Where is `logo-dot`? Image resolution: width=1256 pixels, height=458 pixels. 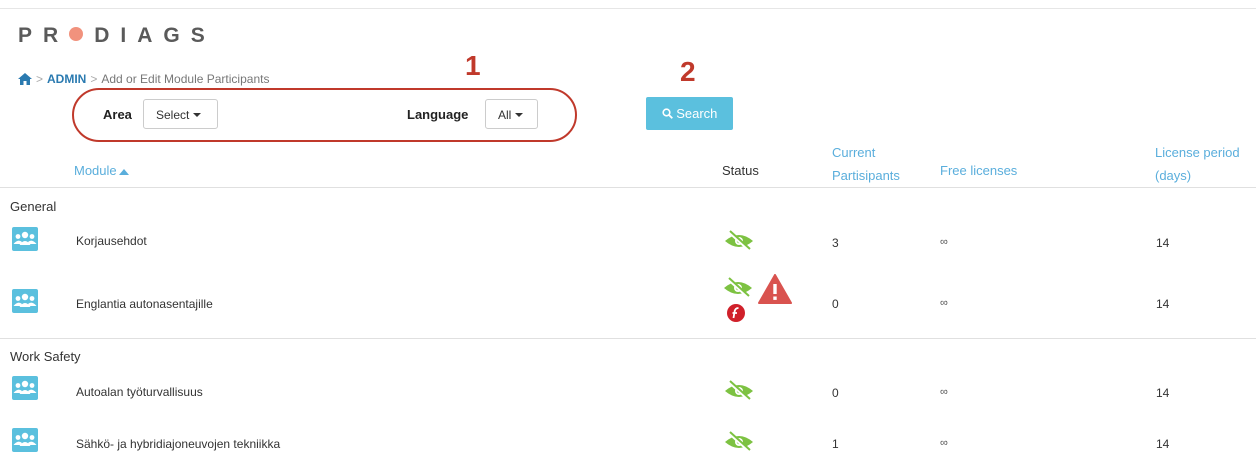
logo-dot is located at coordinates (76, 34).